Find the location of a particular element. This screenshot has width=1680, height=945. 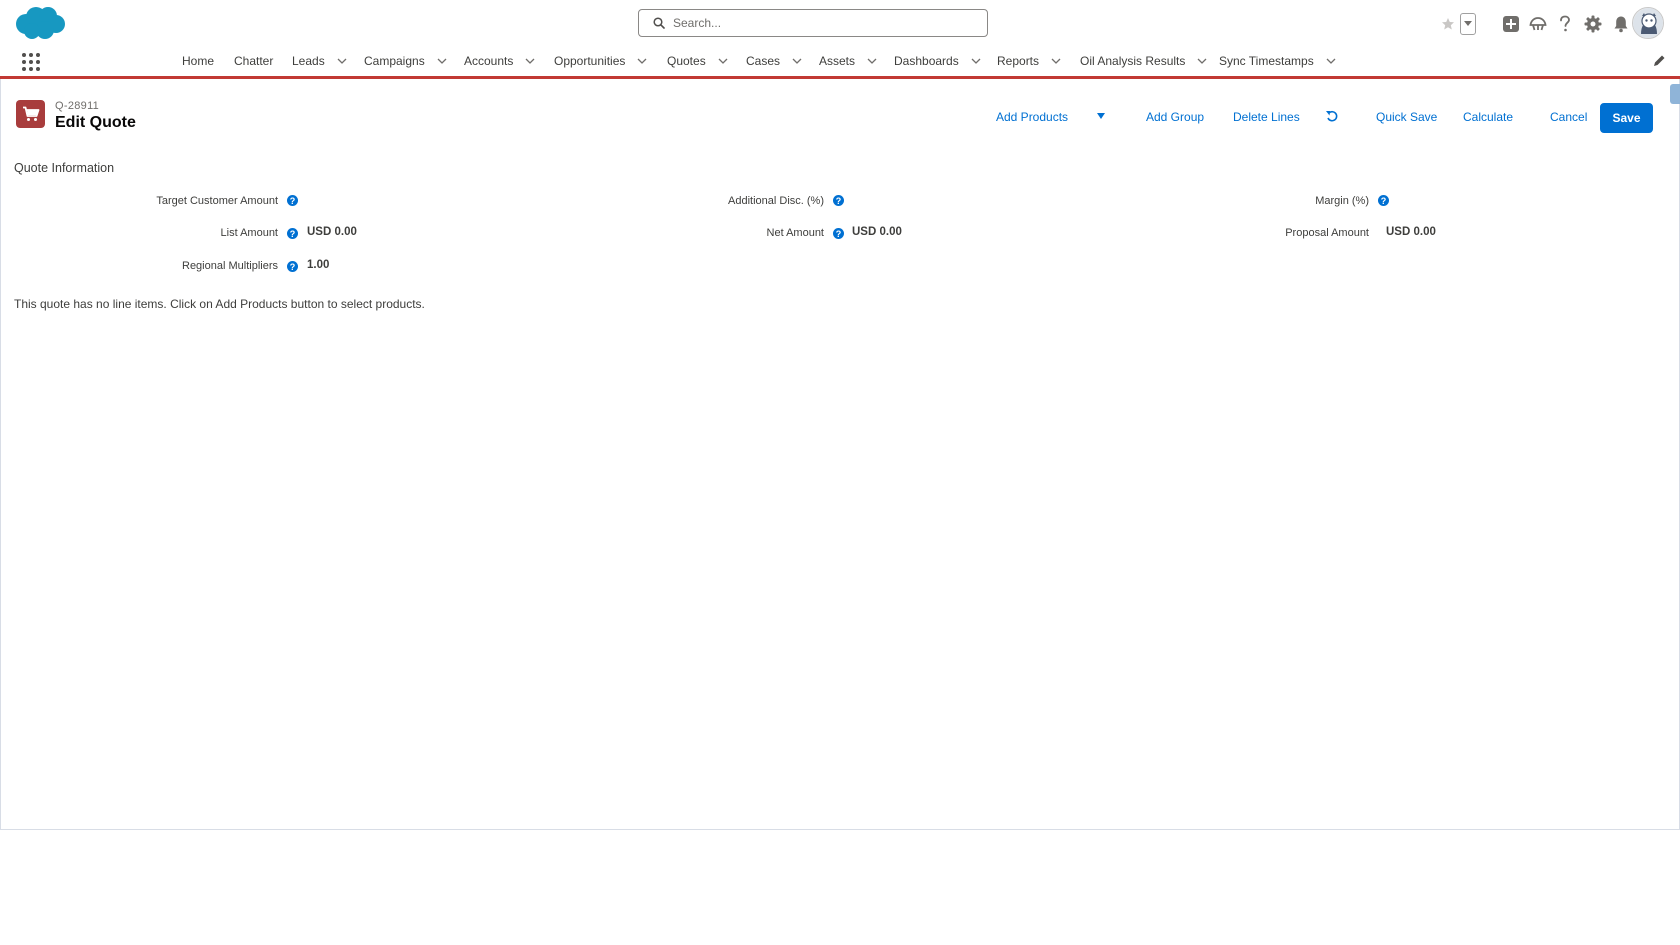

search-input is located at coordinates (823, 23).